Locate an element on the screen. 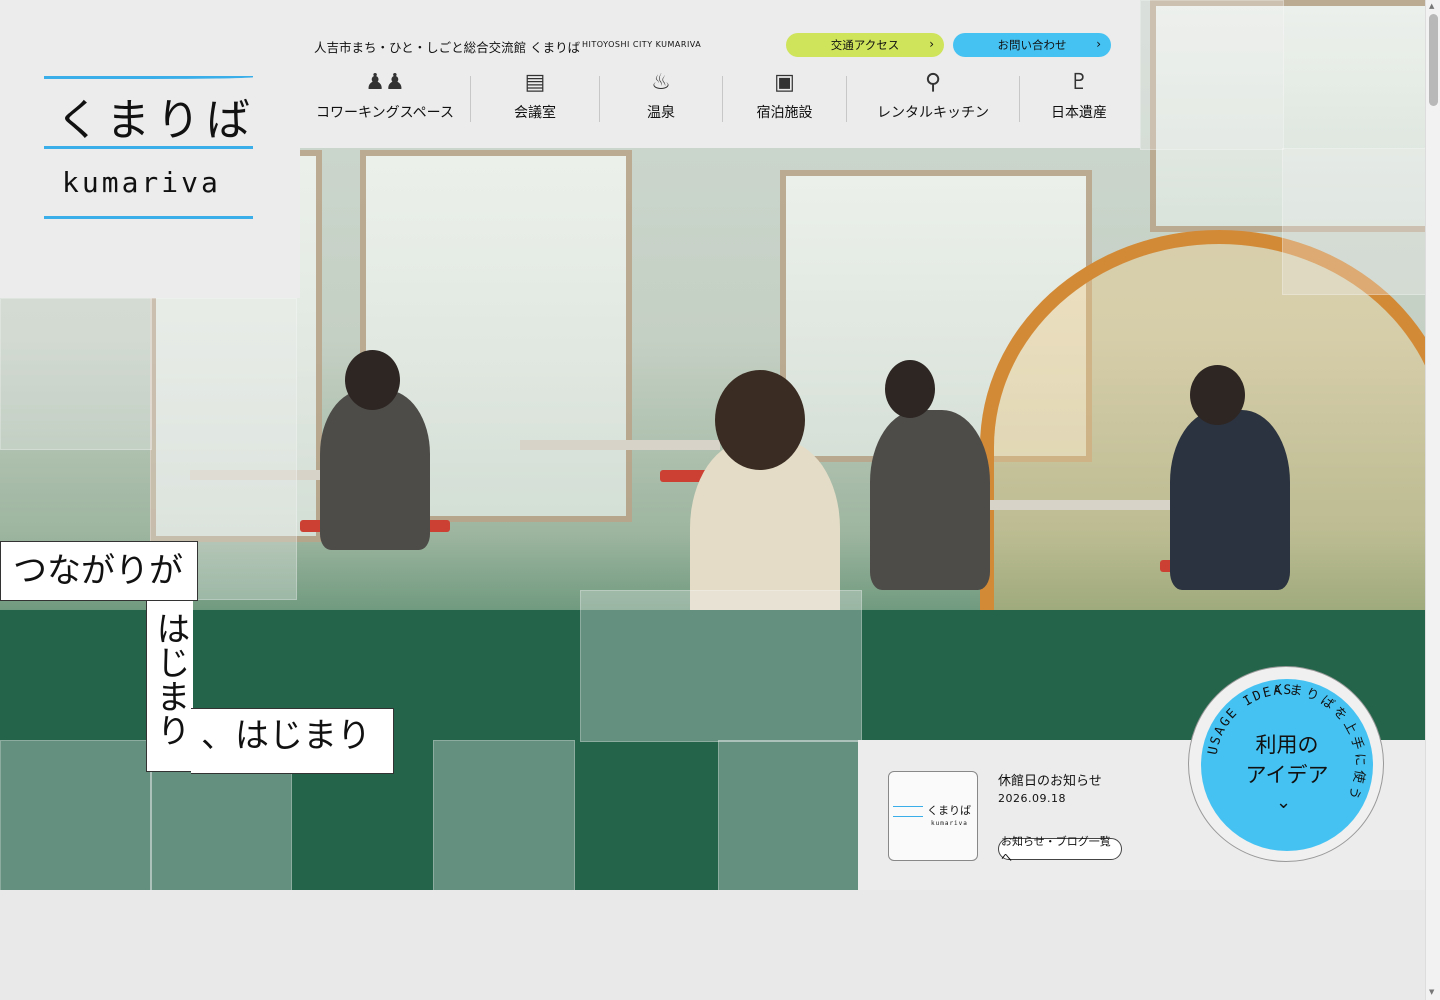  logo-bottom-rule is located at coordinates (148, 217).